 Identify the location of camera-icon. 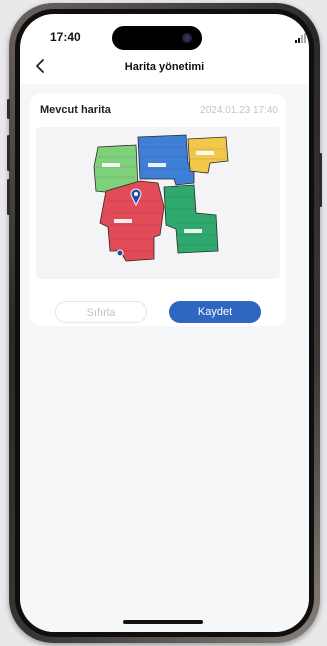
(187, 38).